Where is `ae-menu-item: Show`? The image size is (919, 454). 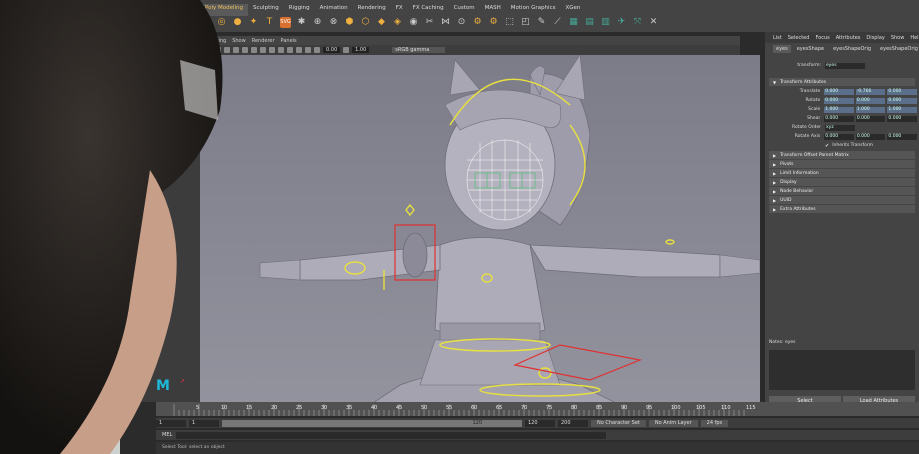 ae-menu-item: Show is located at coordinates (898, 38).